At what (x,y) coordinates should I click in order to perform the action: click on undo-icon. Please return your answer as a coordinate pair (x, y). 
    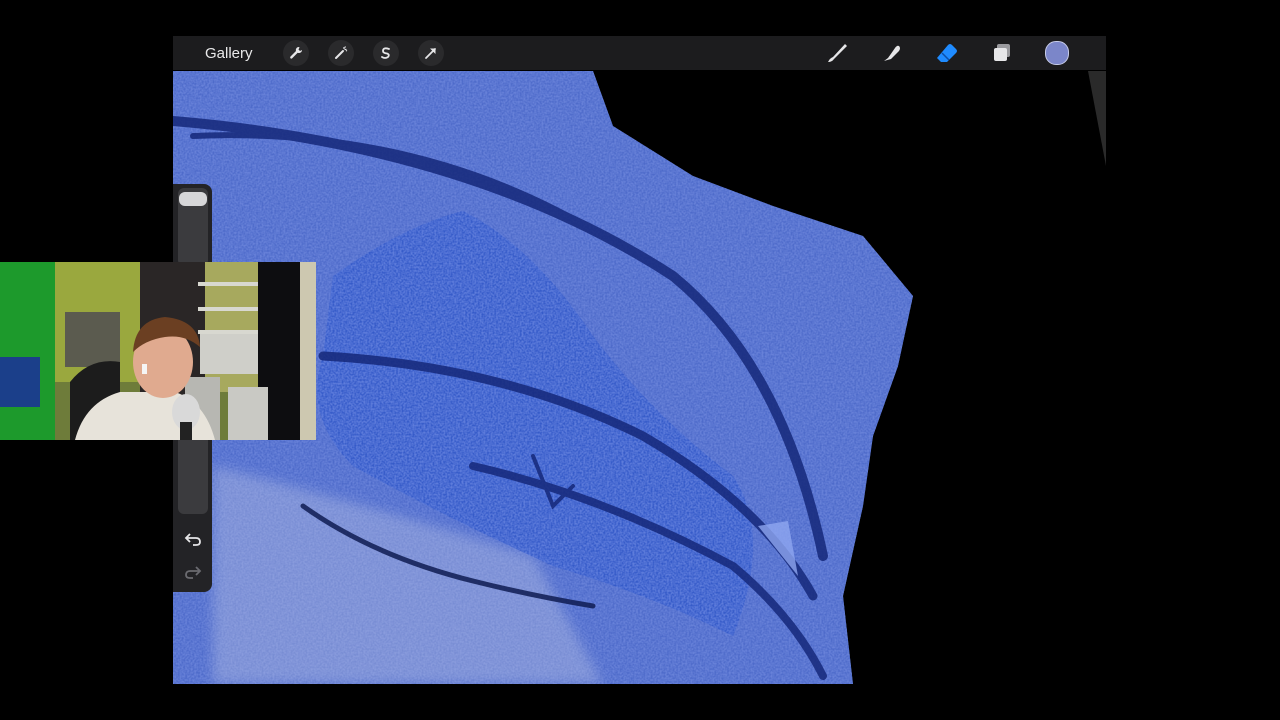
    Looking at the image, I should click on (193, 539).